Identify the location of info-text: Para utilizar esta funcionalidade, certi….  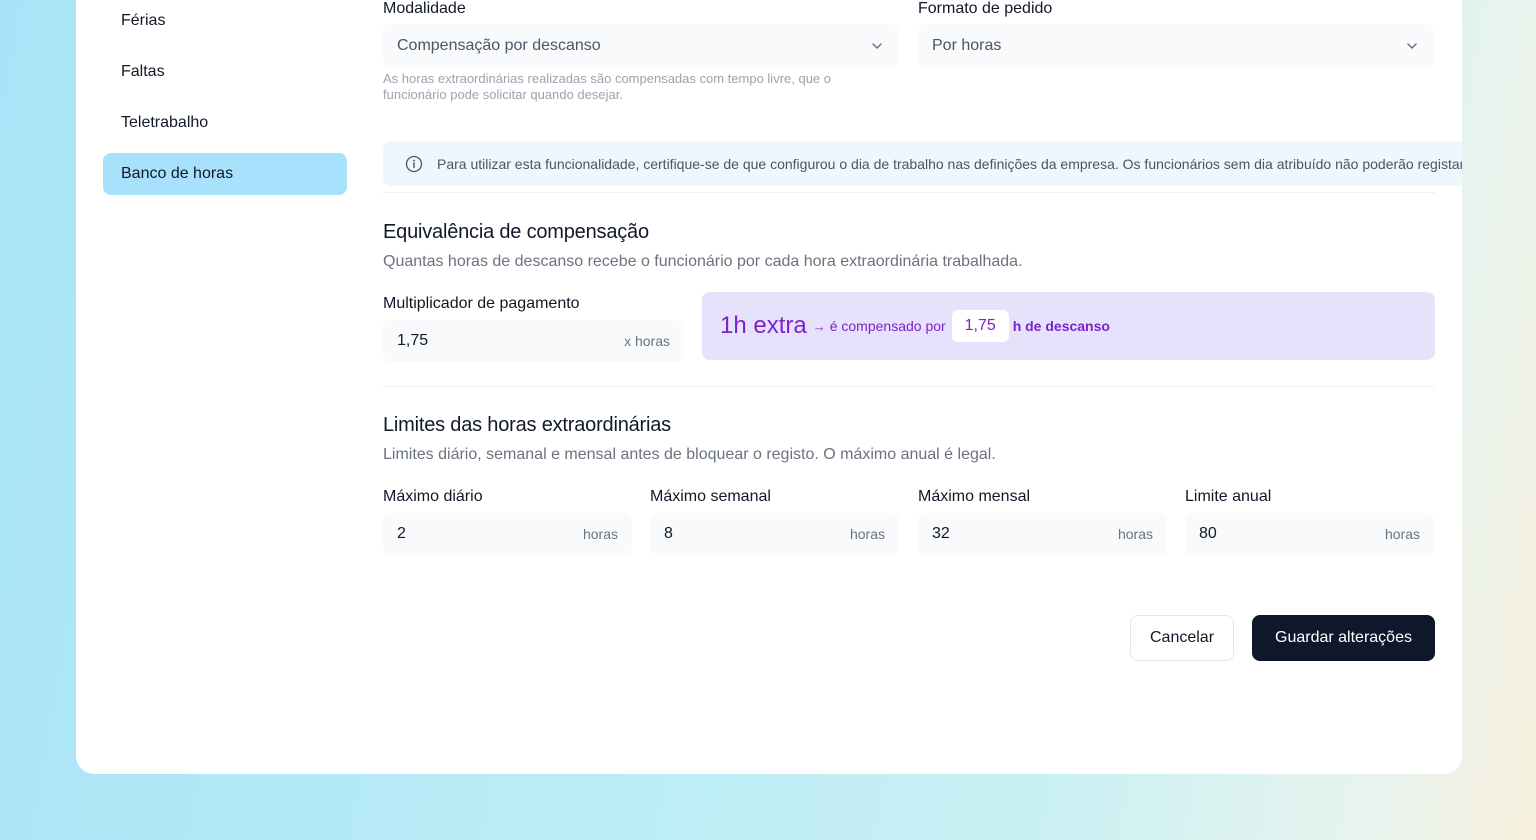
(949, 163).